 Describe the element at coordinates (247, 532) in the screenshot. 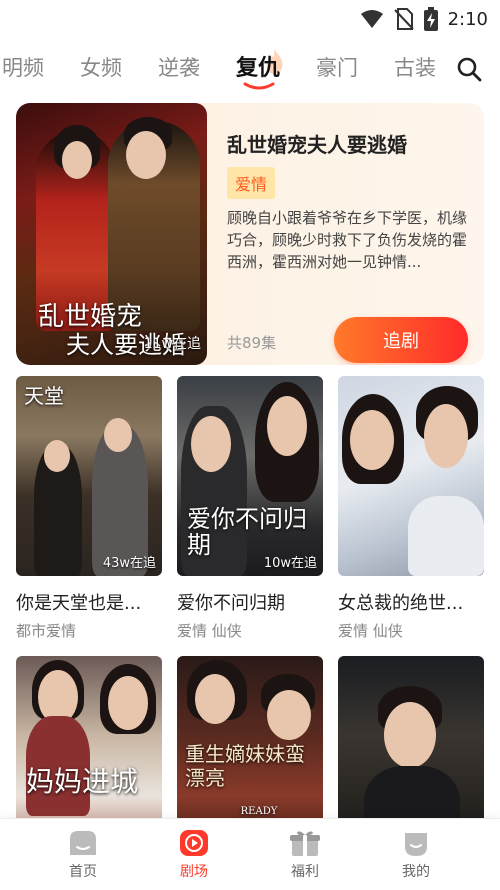

I see `poster-title-art: 爱你不问归期` at that location.